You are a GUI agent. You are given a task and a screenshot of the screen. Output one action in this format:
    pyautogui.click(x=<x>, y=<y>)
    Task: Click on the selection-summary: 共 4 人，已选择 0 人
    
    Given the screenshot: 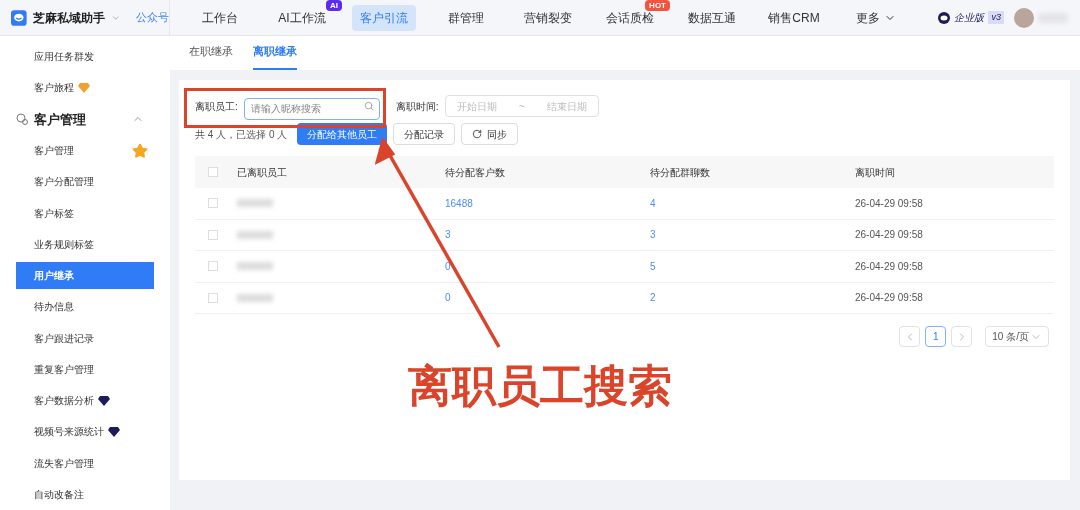 What is the action you would take?
    pyautogui.click(x=241, y=134)
    